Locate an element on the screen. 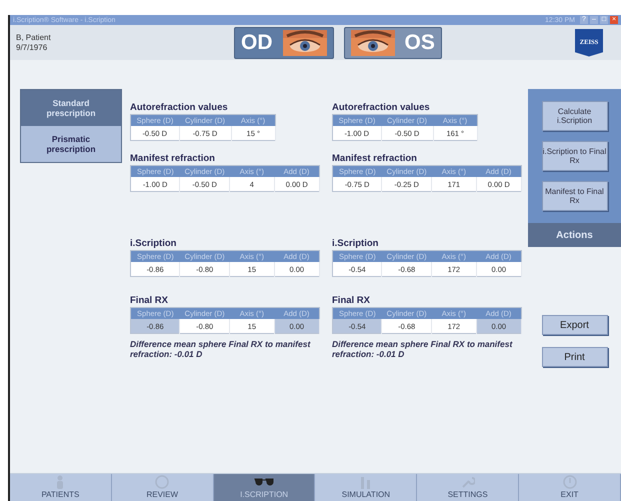 This screenshot has width=621, height=501. nav-tab: REVIEW is located at coordinates (163, 487).